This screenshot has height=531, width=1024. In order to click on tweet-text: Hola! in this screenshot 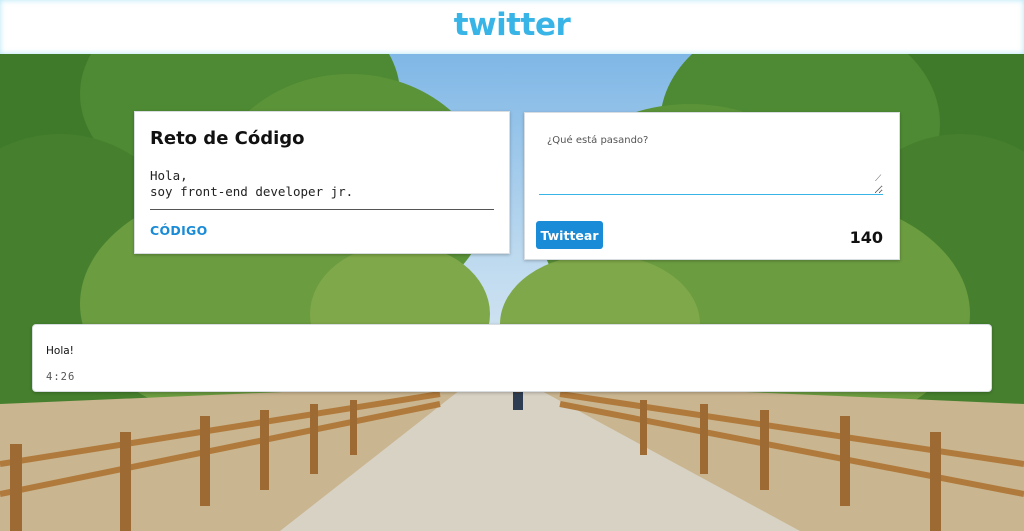, I will do `click(60, 351)`.